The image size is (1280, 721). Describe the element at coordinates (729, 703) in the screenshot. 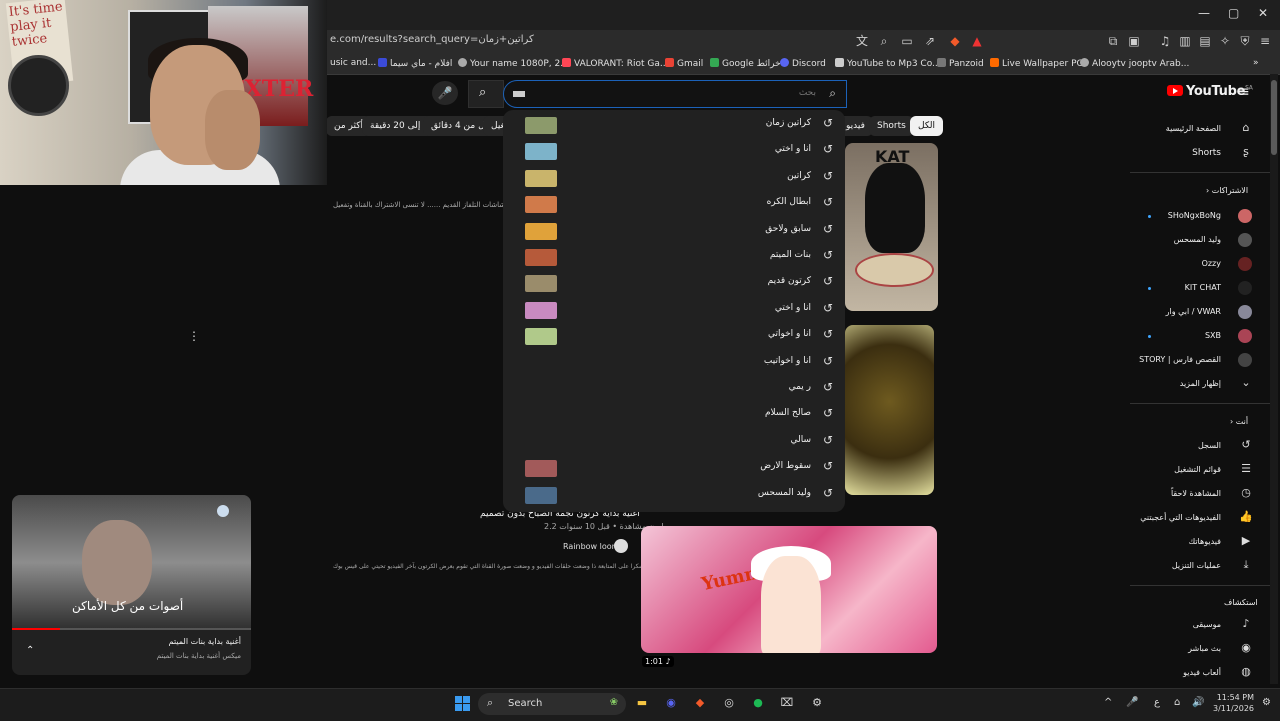

I see `obs-icon: ◎` at that location.